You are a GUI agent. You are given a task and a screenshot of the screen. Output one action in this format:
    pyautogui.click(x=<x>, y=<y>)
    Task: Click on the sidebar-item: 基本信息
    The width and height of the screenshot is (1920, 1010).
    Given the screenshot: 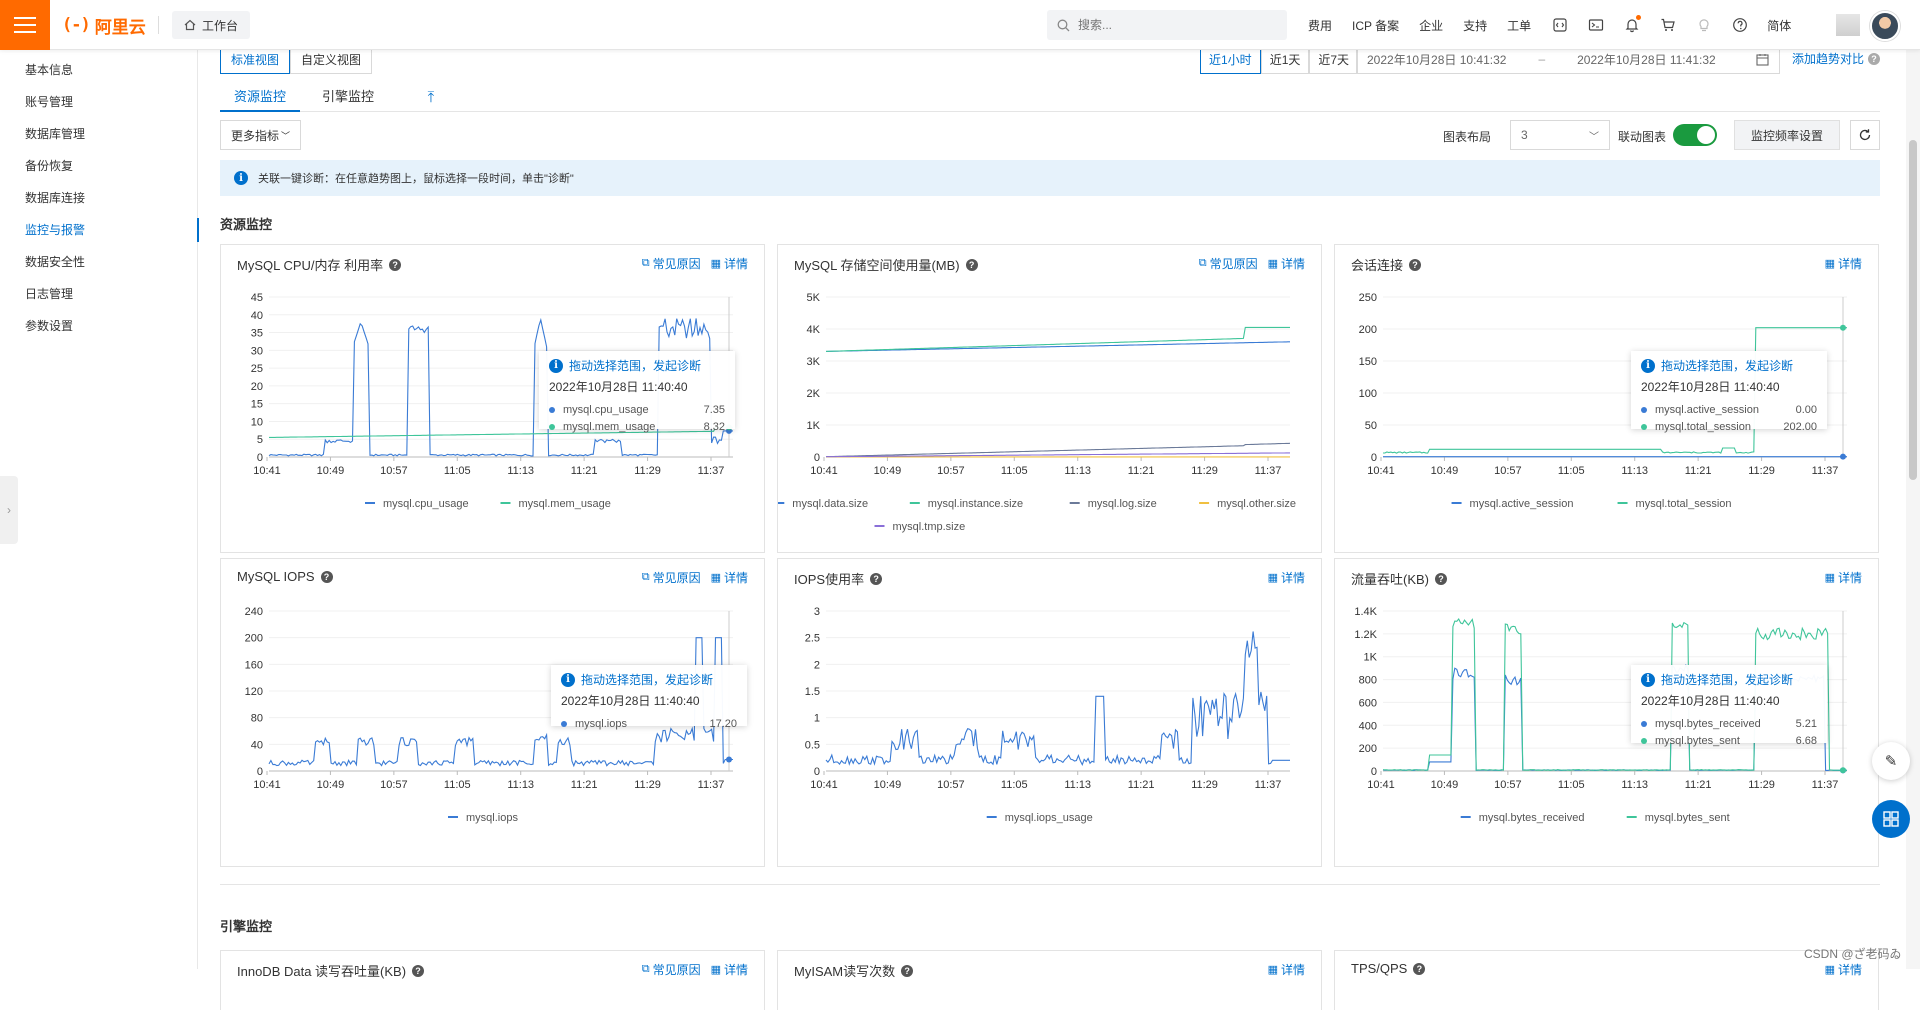 What is the action you would take?
    pyautogui.click(x=99, y=70)
    